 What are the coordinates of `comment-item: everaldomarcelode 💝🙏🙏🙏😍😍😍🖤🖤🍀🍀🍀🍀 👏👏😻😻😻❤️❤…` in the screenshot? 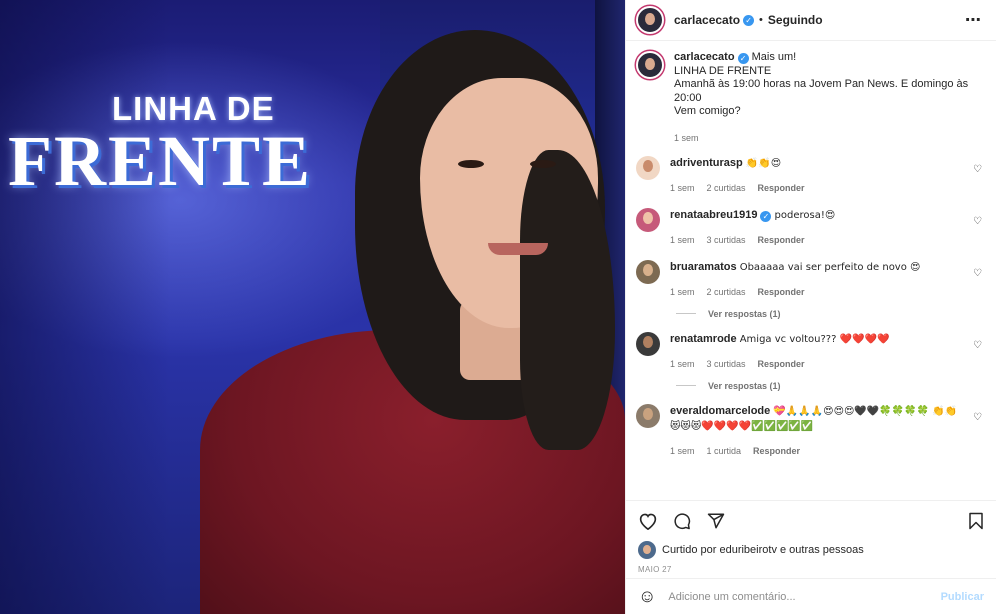 It's located at (810, 430).